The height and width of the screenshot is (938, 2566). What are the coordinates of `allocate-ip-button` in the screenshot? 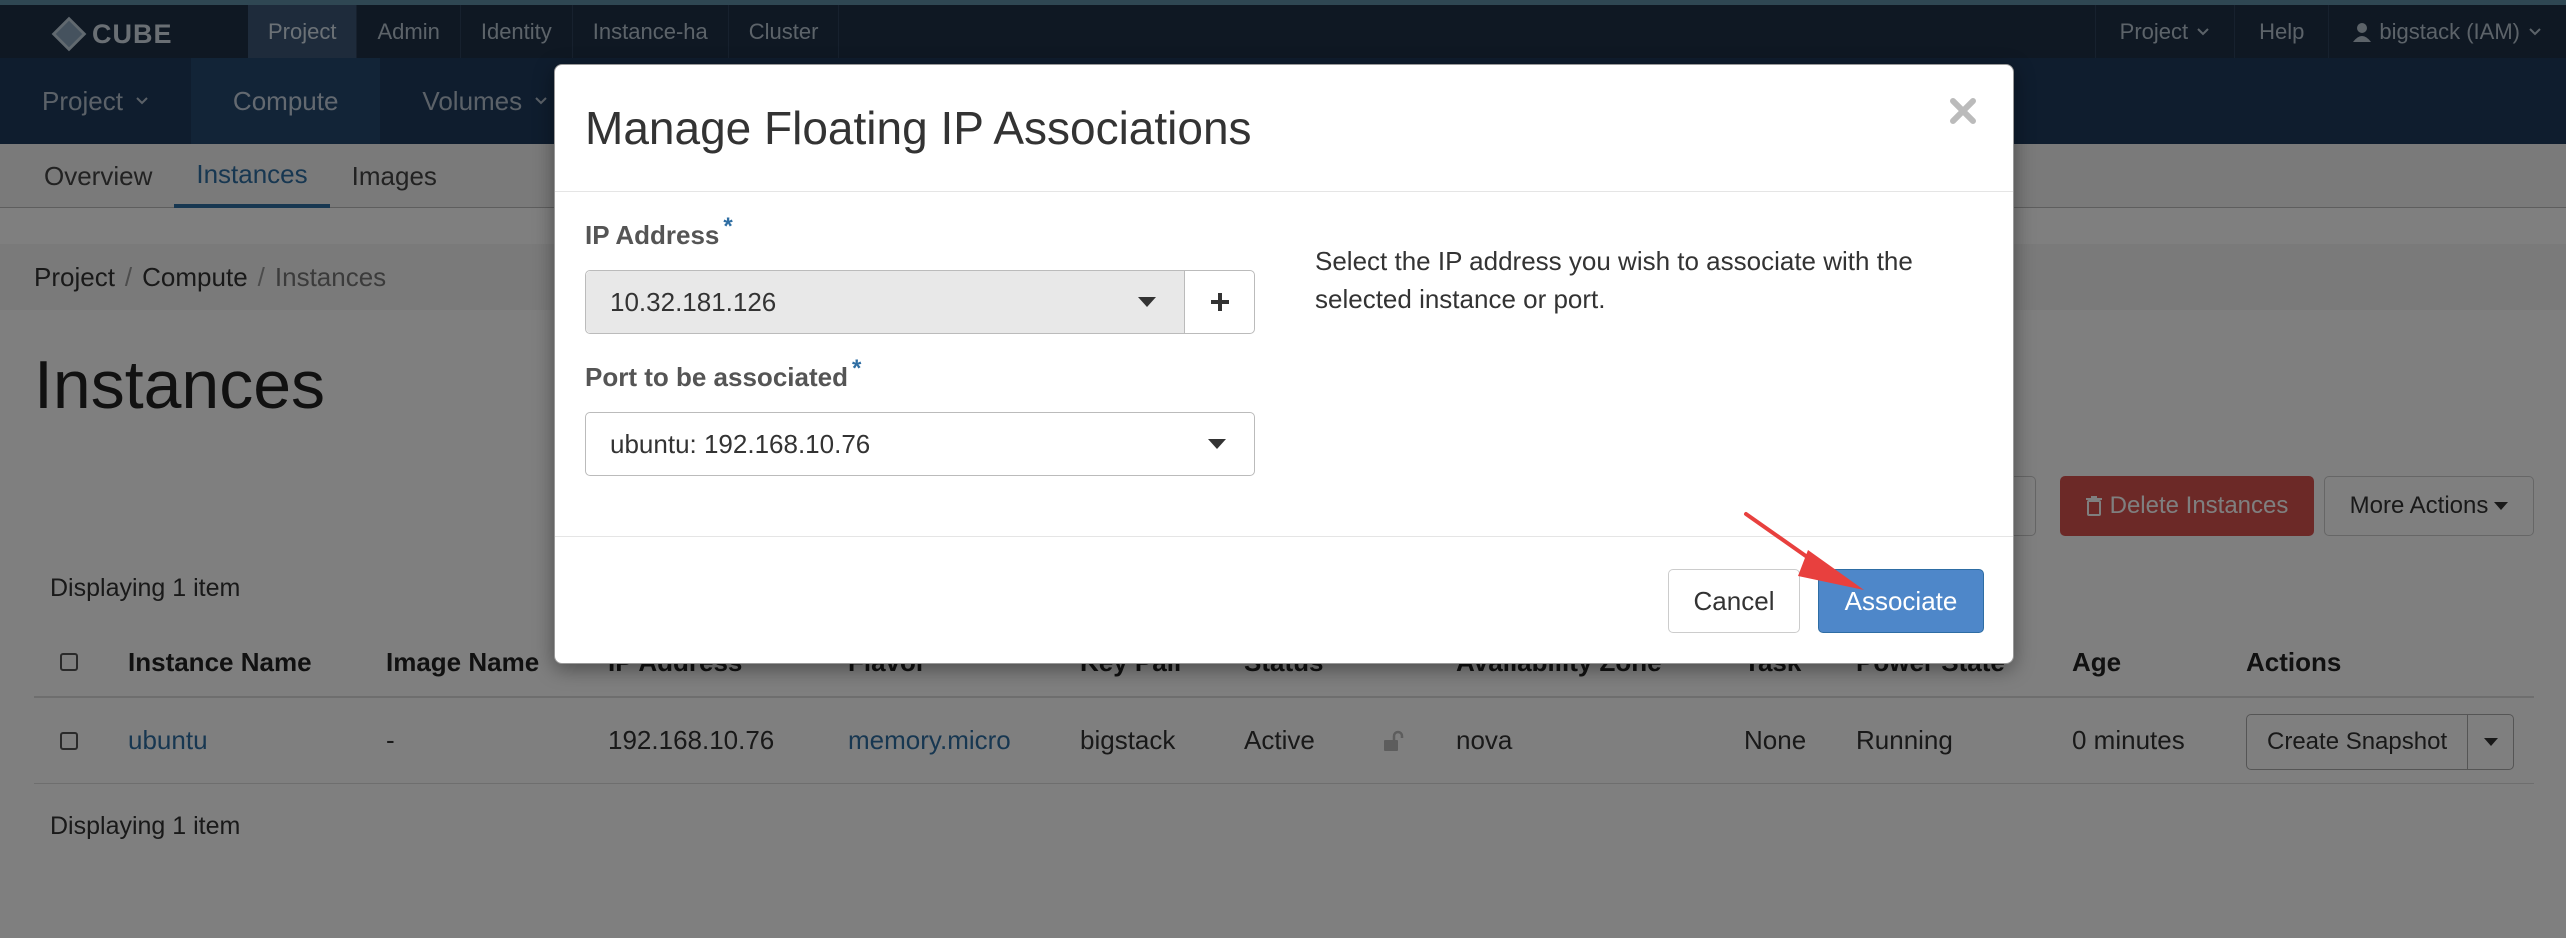 It's located at (1219, 302).